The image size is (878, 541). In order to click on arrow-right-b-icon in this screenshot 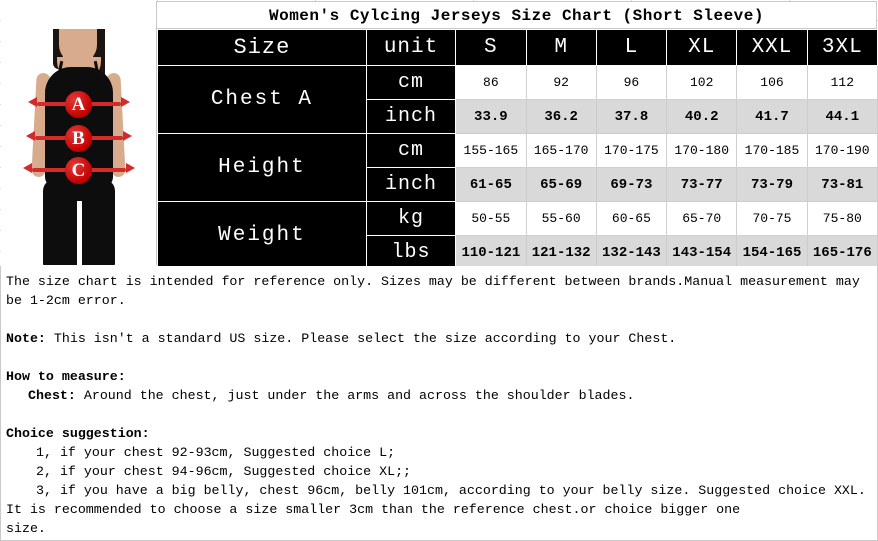, I will do `click(127, 136)`.